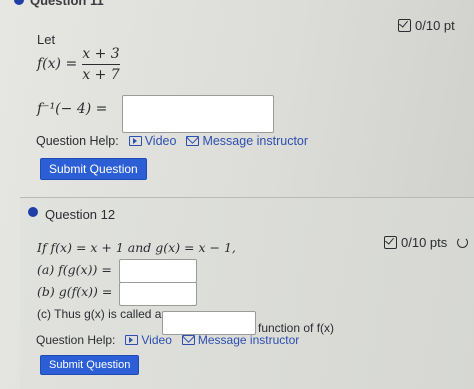 The height and width of the screenshot is (389, 474). What do you see at coordinates (198, 114) in the screenshot?
I see `inverse-answer-input` at bounding box center [198, 114].